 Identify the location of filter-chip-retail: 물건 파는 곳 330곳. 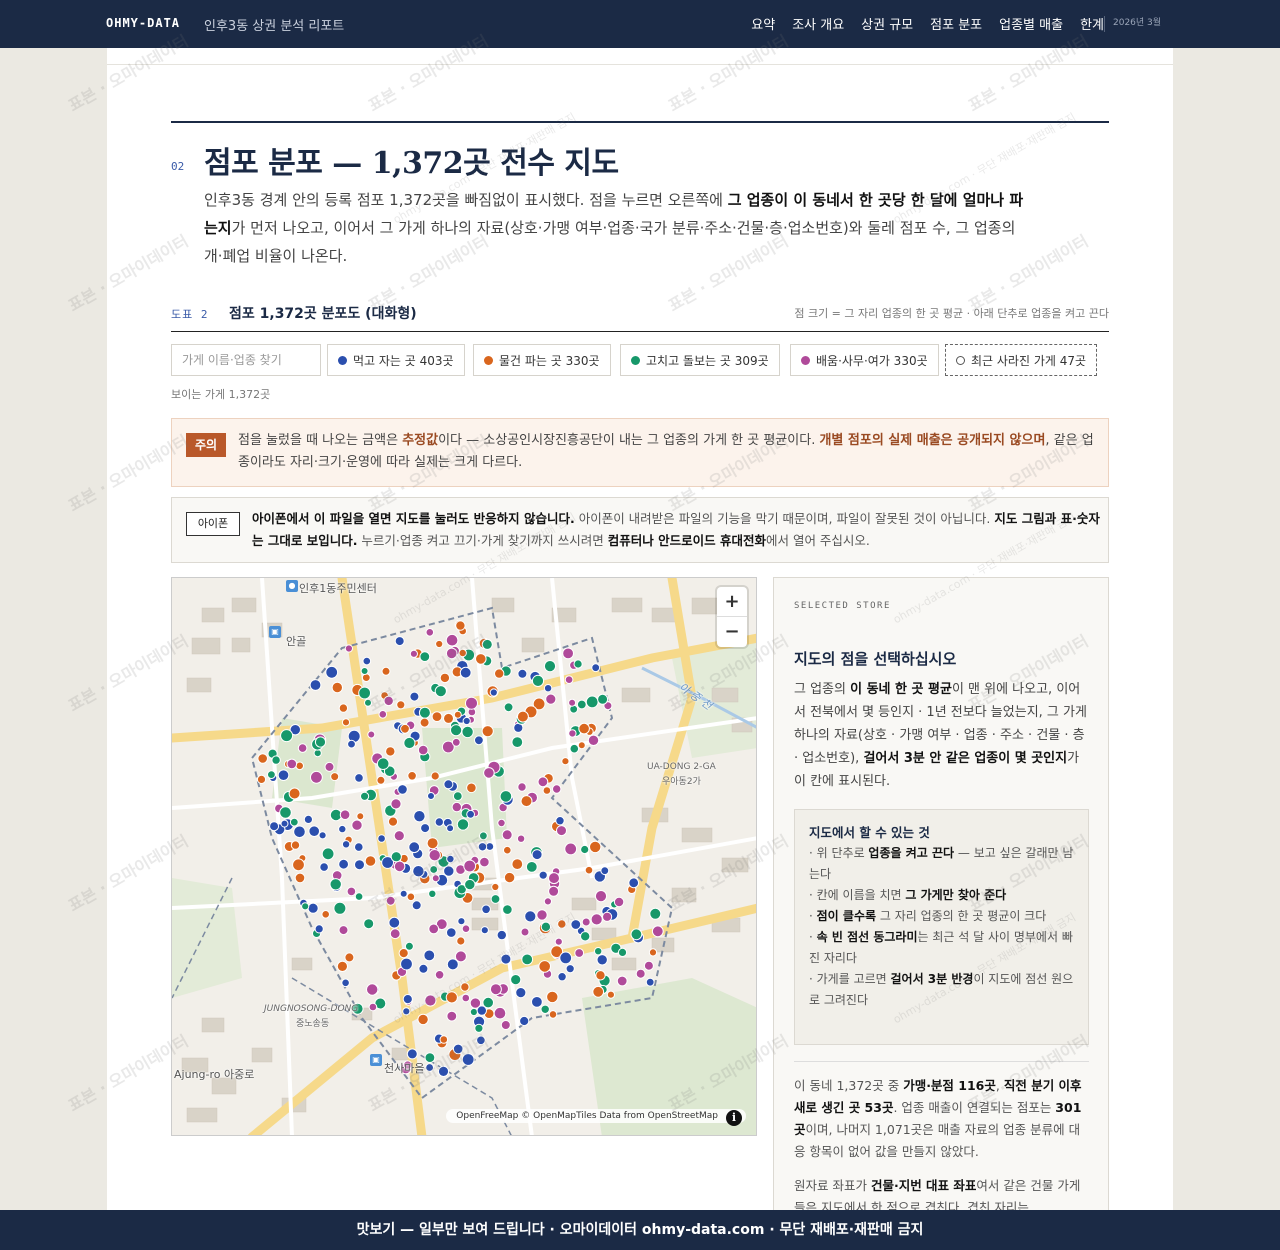
(542, 360).